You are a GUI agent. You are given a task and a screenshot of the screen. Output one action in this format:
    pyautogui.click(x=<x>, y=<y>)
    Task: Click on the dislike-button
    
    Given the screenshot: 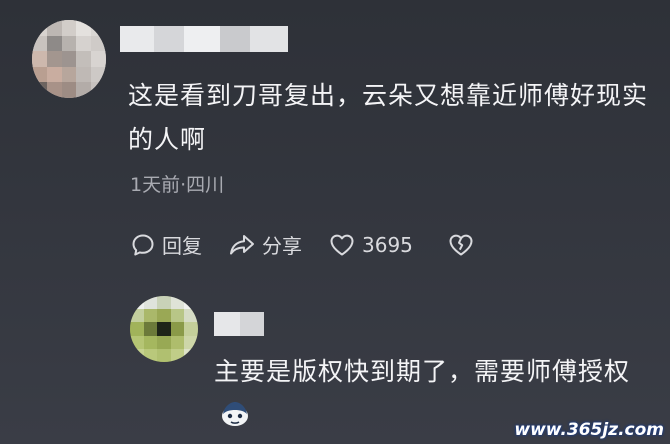 What is the action you would take?
    pyautogui.click(x=461, y=245)
    